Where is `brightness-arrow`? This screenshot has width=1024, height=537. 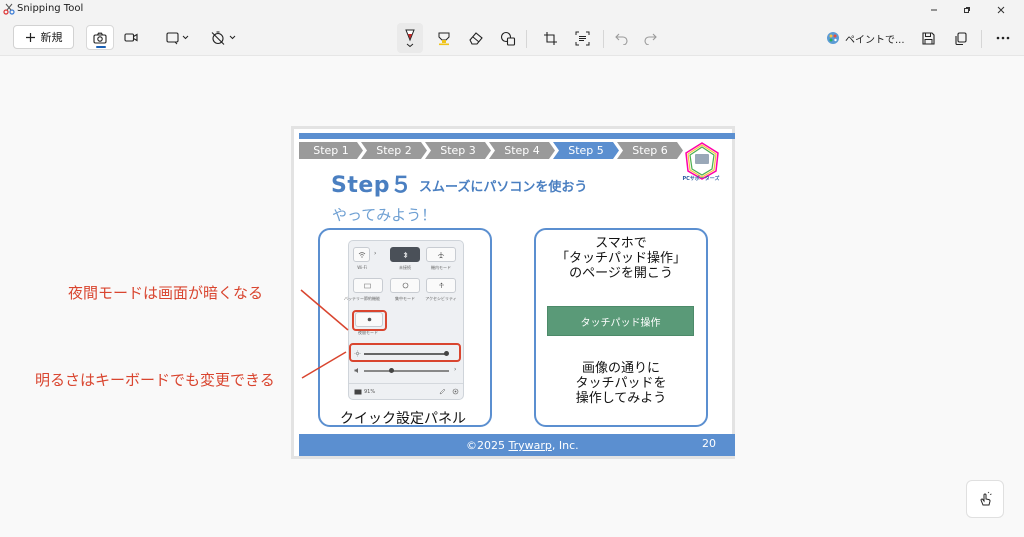 brightness-arrow is located at coordinates (324, 365).